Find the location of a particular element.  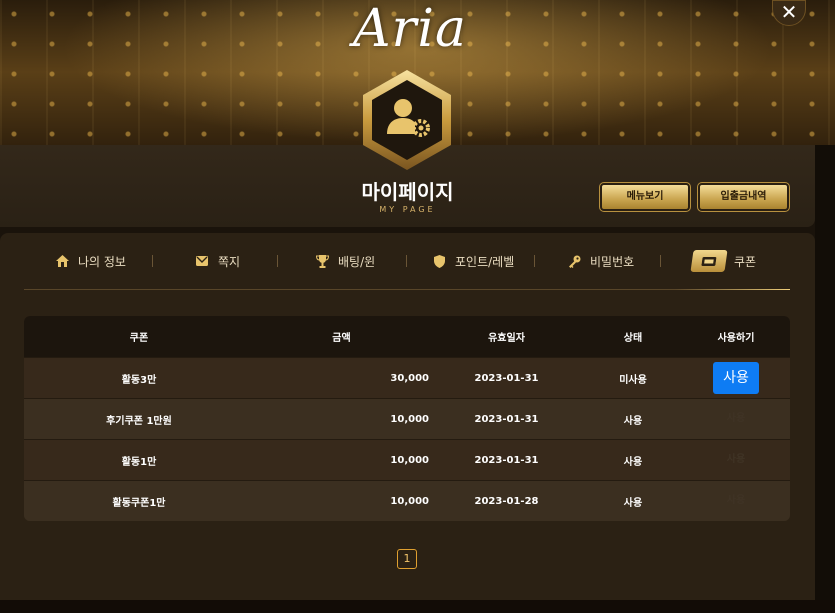

page-edge is located at coordinates (825, 379).